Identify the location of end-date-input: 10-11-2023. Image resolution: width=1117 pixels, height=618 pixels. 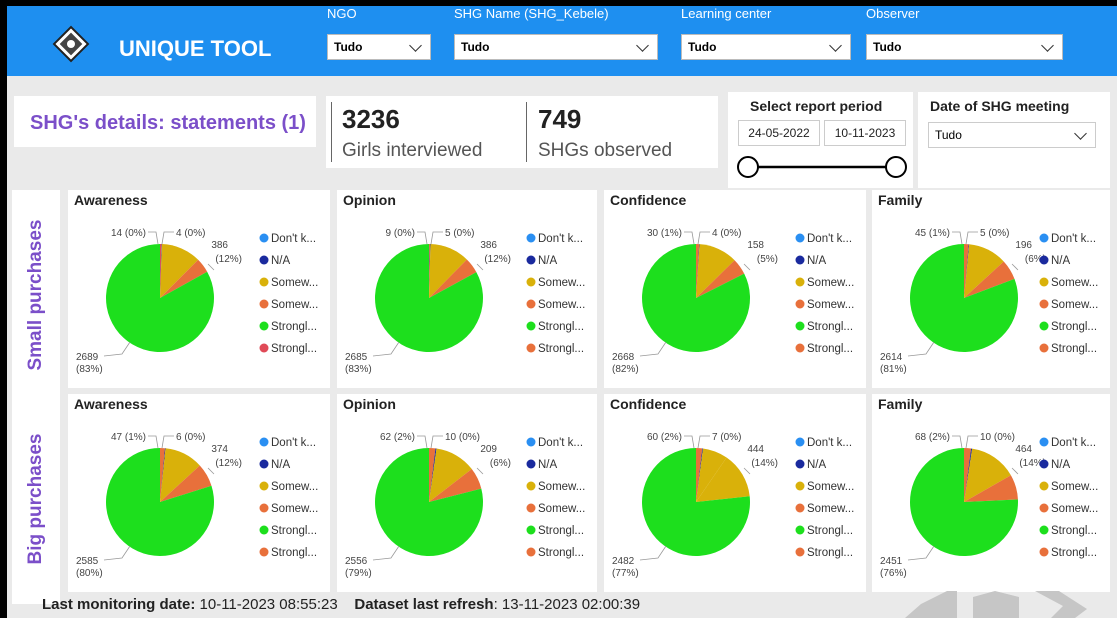
(865, 133).